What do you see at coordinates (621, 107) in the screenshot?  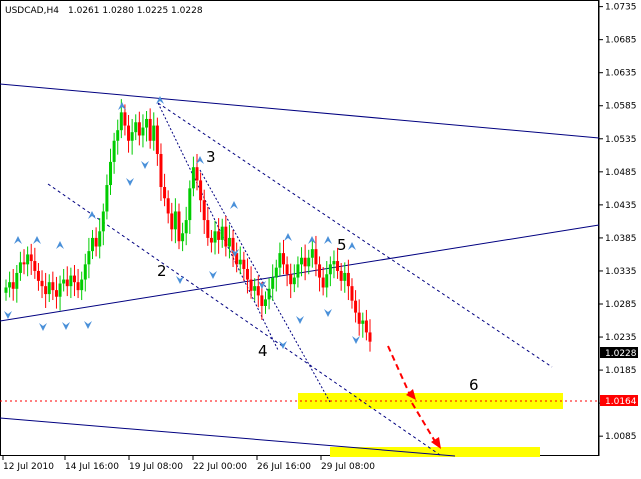 I see `y-tick-label: 1.0585` at bounding box center [621, 107].